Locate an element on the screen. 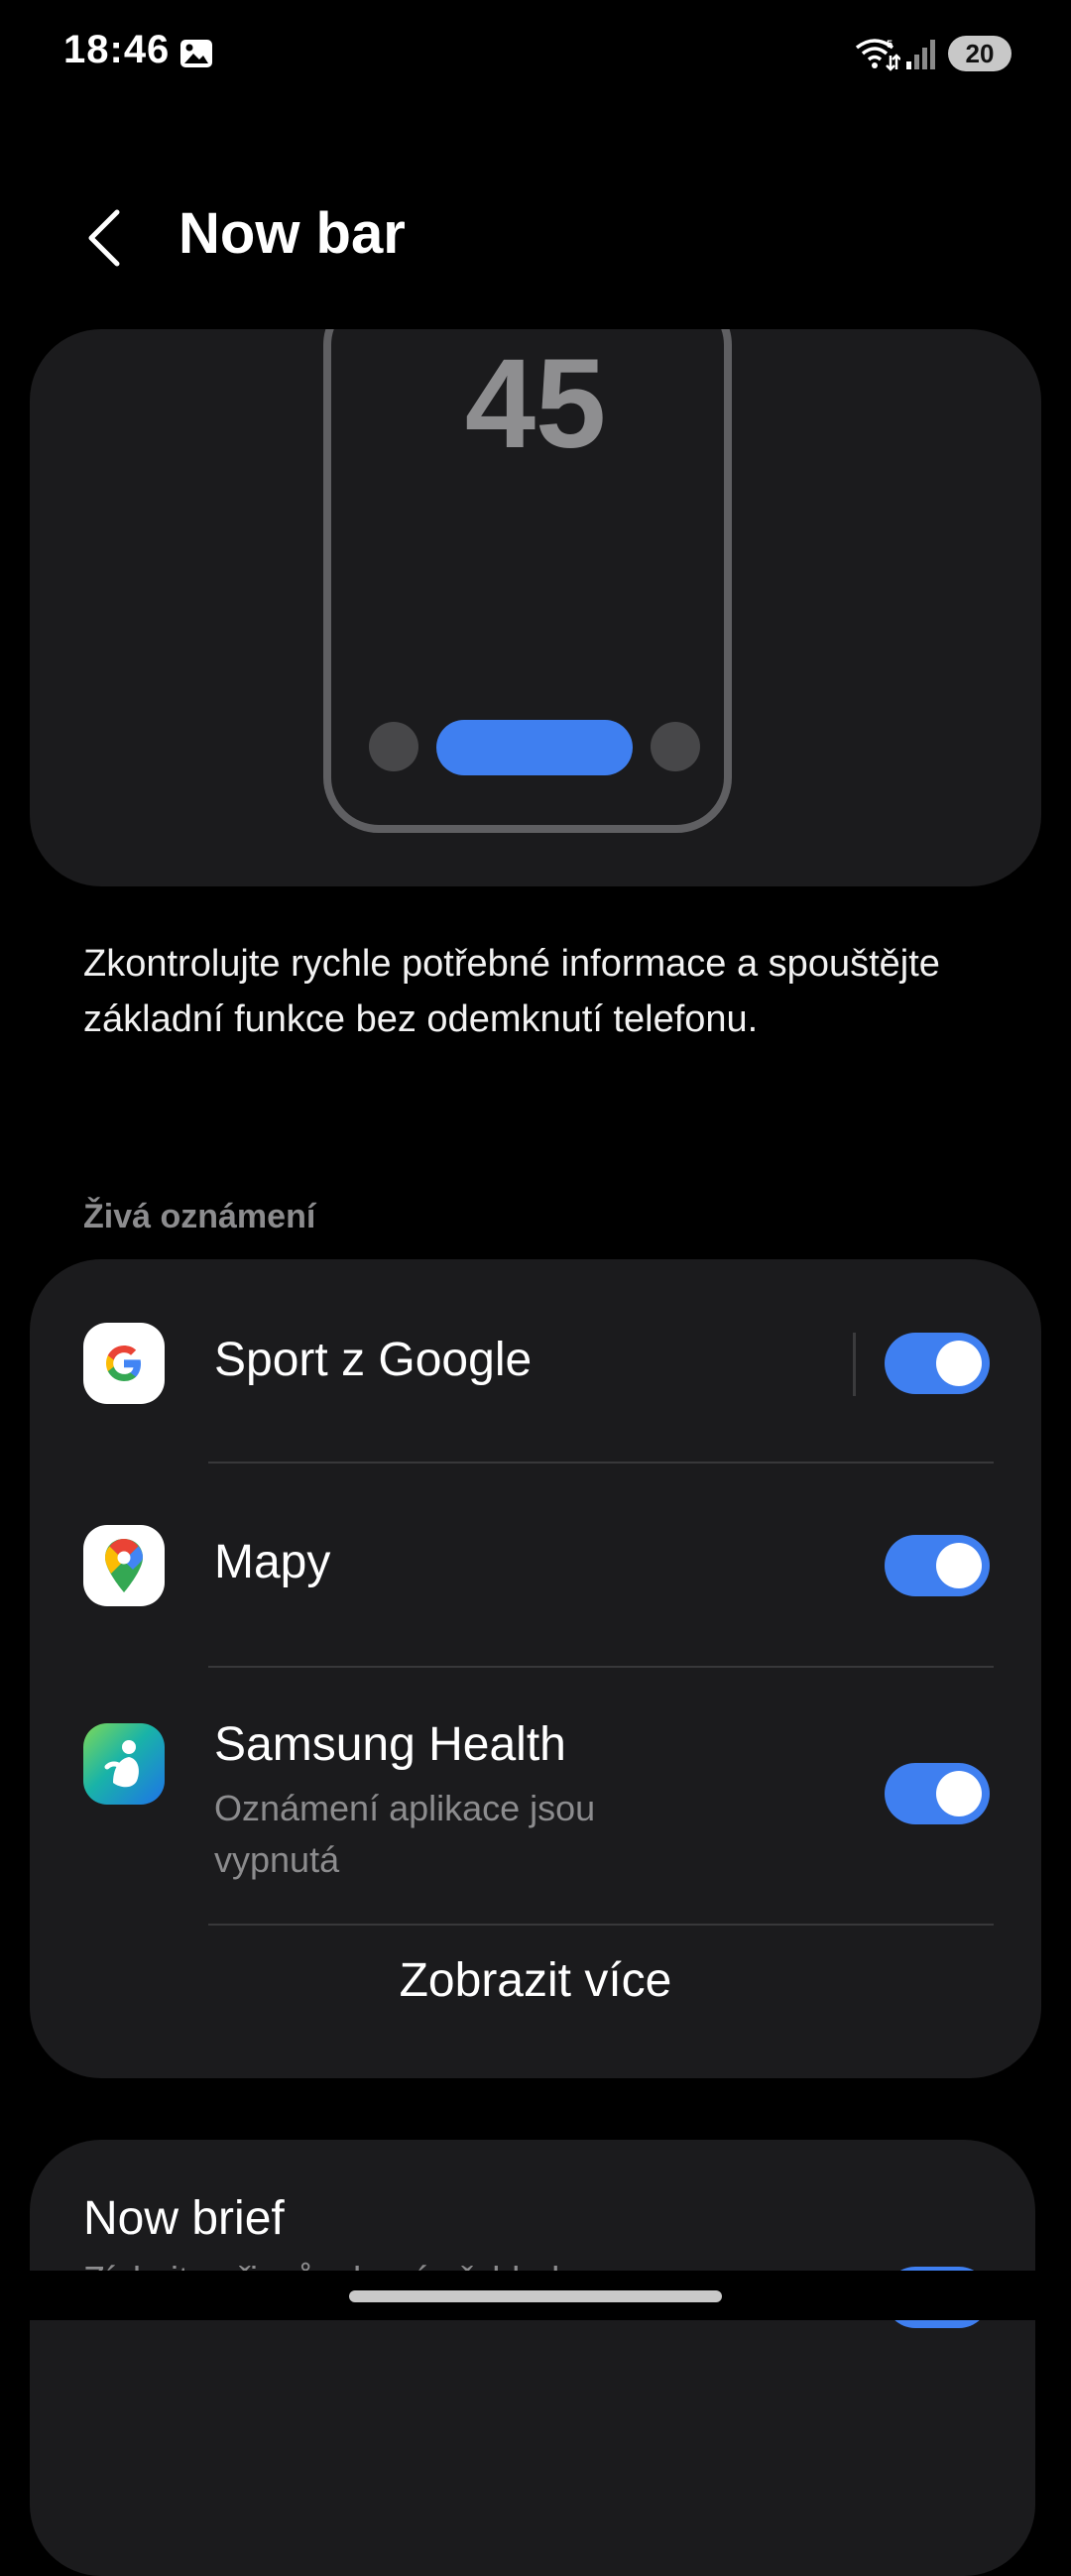 The image size is (1071, 2576). toggle-samsung-health is located at coordinates (937, 1793).